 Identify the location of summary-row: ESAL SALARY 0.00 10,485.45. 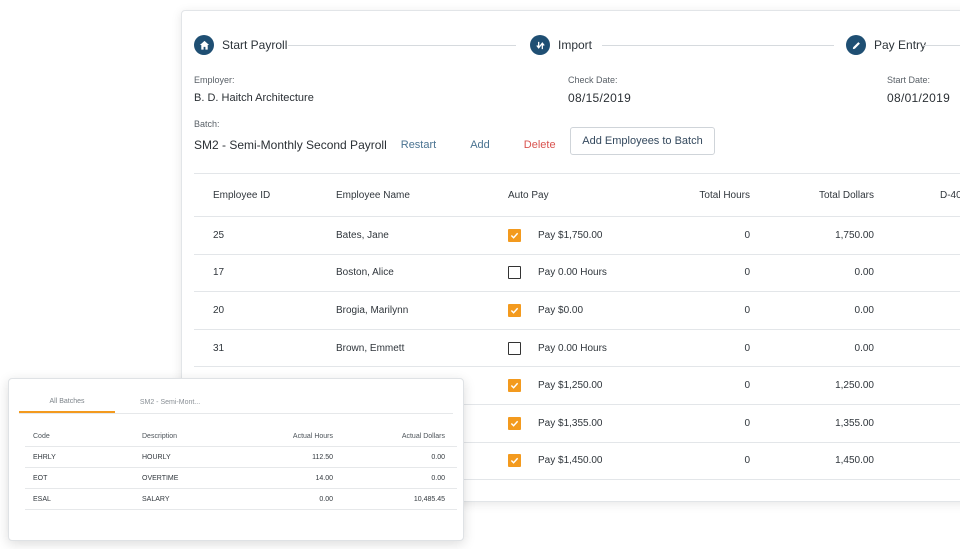
(241, 499).